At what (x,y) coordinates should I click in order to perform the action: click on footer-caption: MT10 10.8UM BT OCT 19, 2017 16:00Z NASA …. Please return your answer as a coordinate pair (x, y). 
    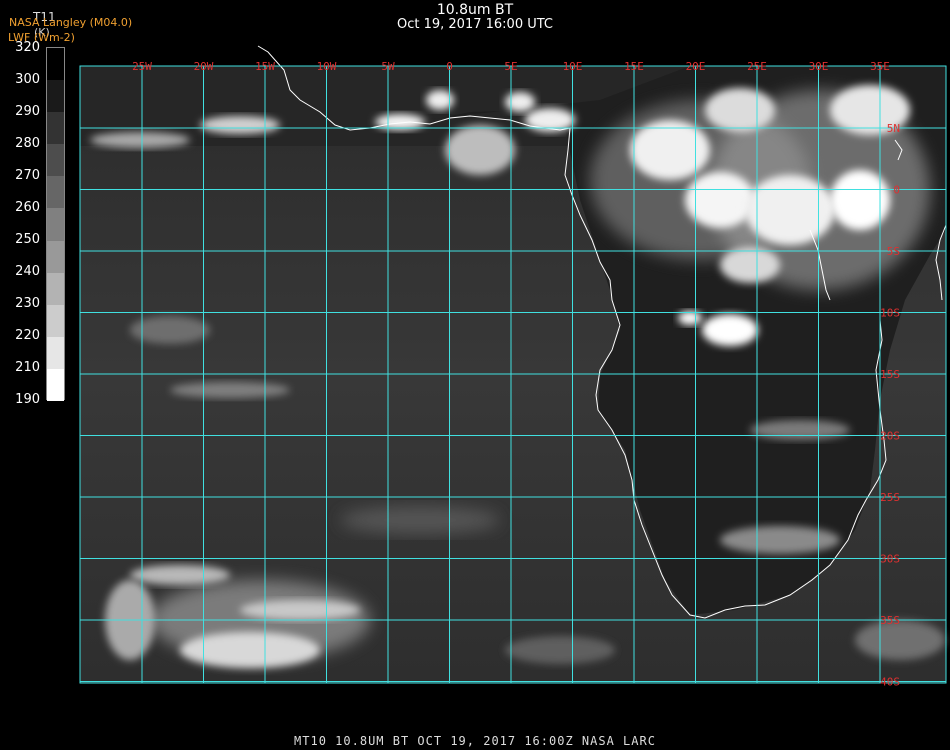
    Looking at the image, I should click on (475, 741).